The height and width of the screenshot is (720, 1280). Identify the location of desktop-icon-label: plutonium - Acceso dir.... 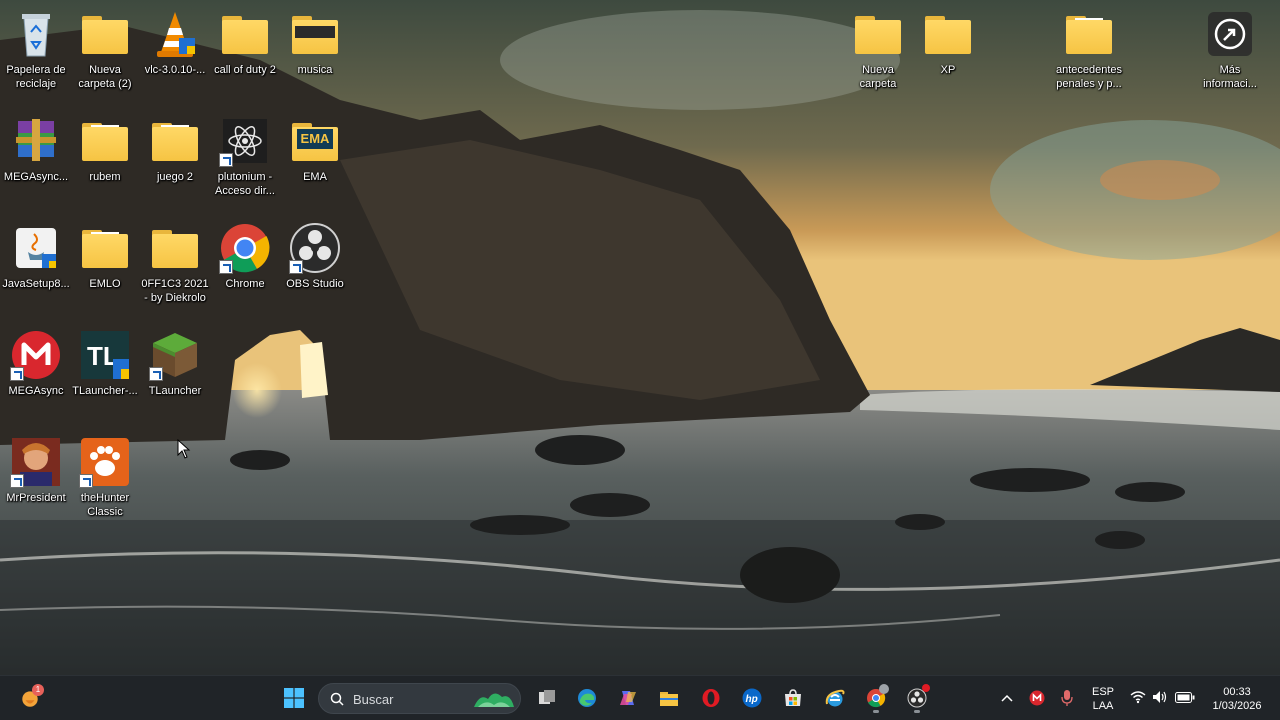
(245, 184).